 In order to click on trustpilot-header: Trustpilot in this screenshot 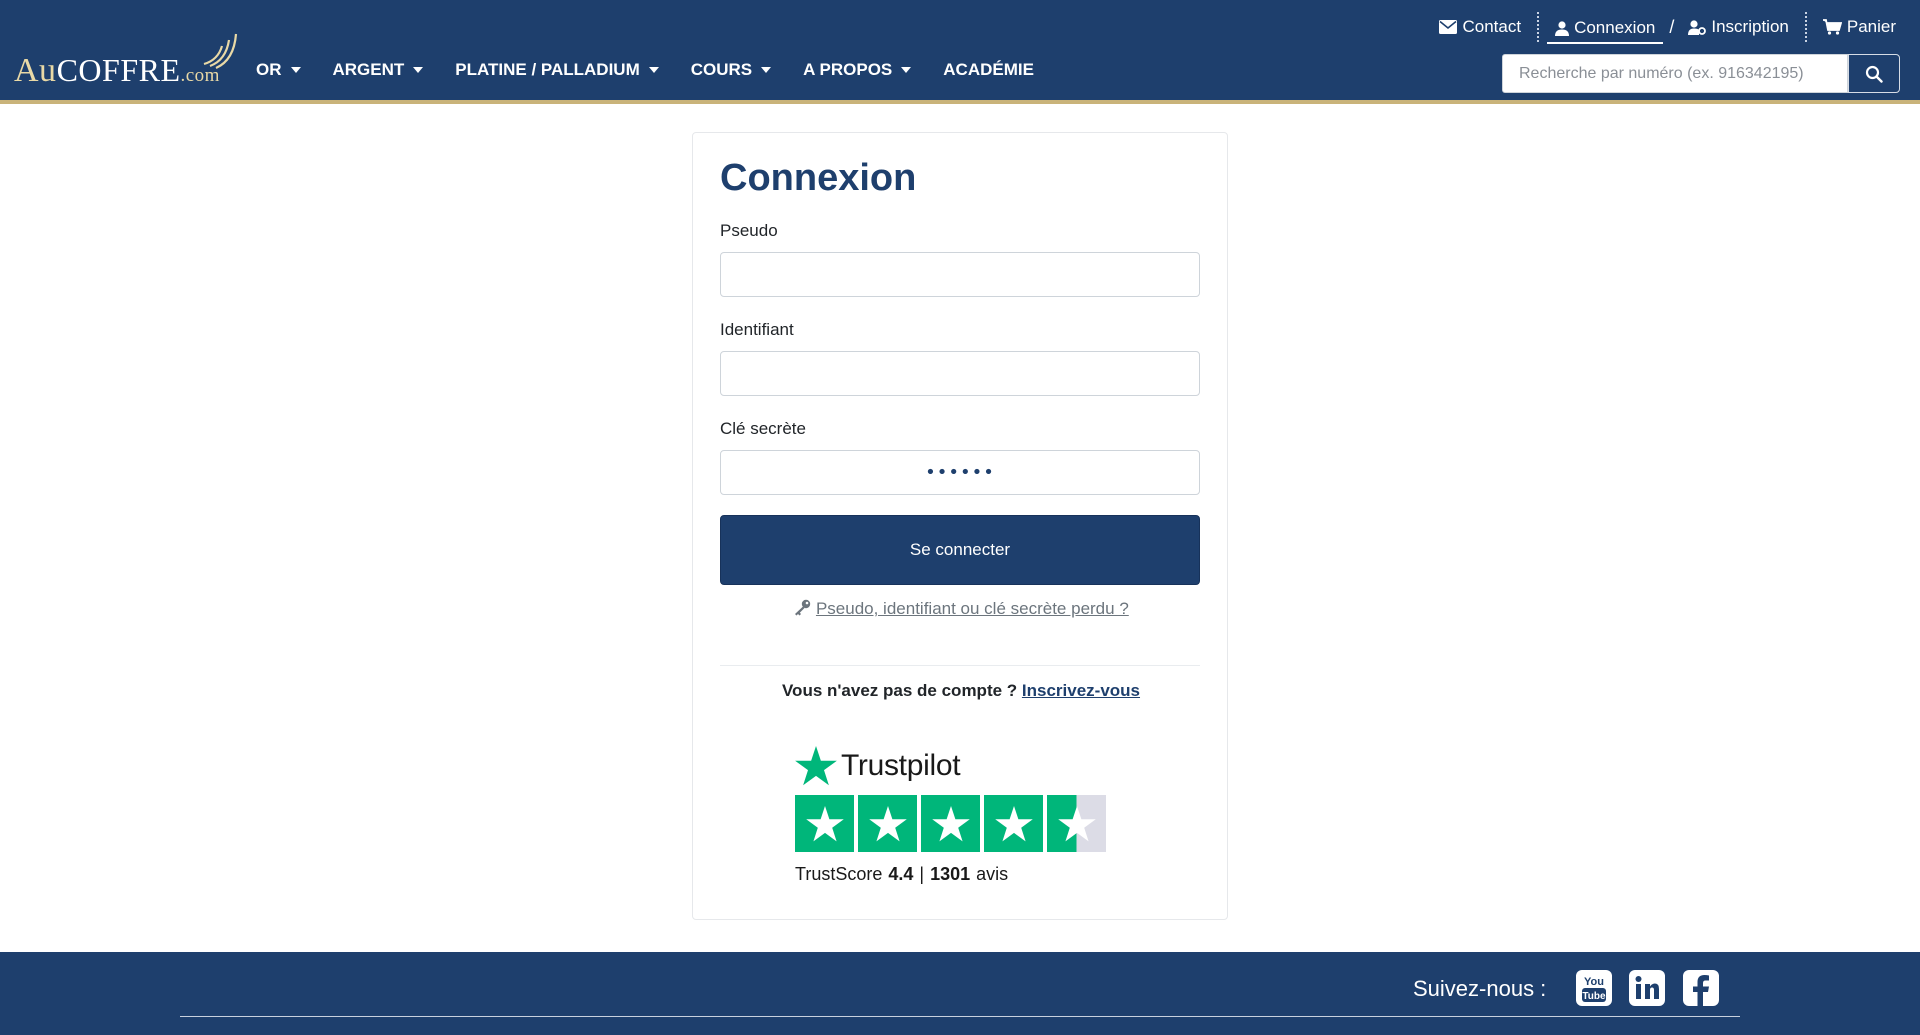, I will do `click(955, 766)`.